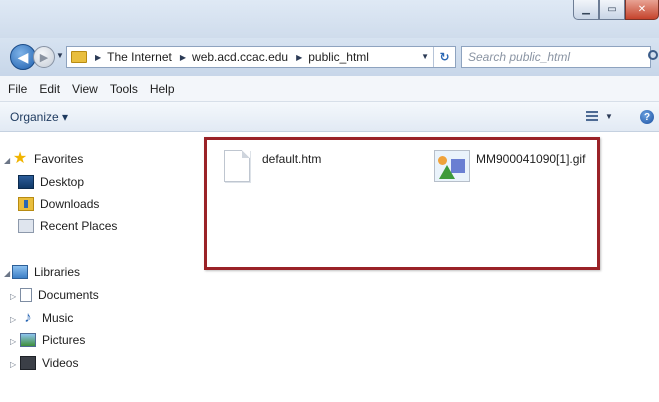 The width and height of the screenshot is (659, 402). I want to click on nav-item-music: ♪ Music, so click(47, 317).